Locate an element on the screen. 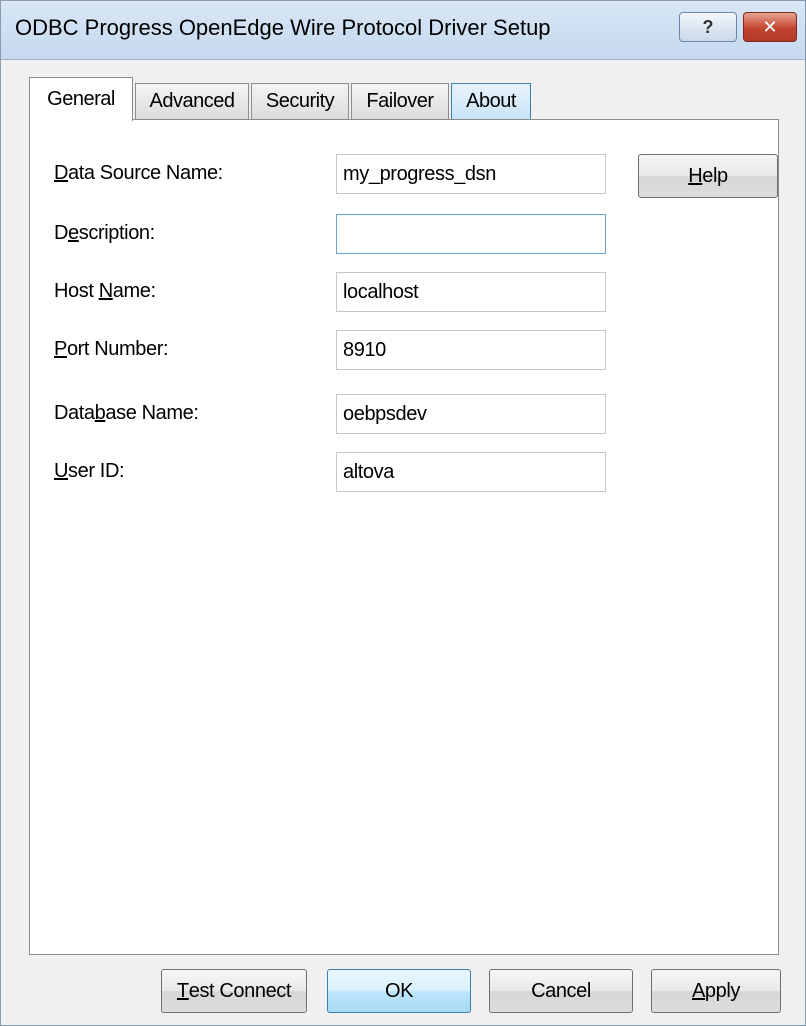 The width and height of the screenshot is (806, 1026). data-source-name-field is located at coordinates (471, 174).